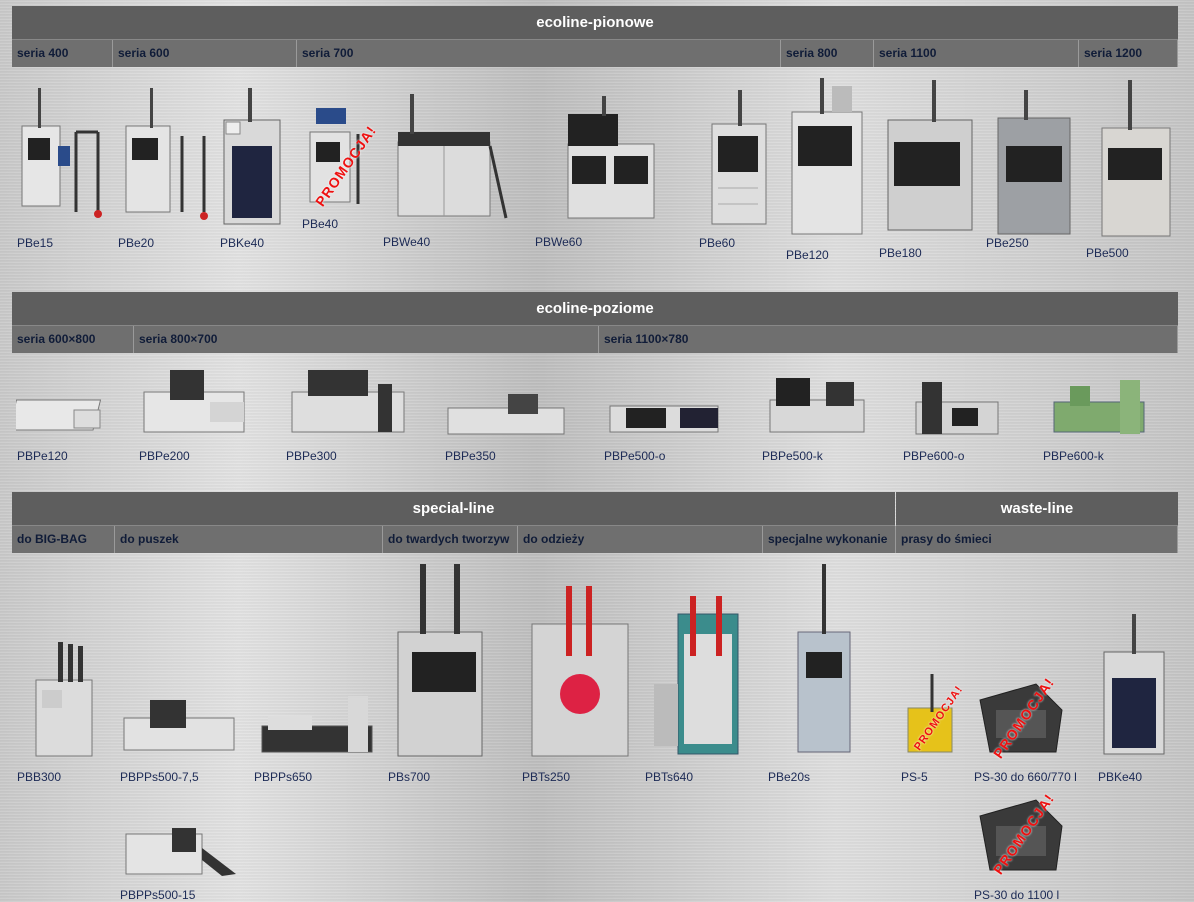  I want to click on product-label-pbe20s: PBe20s, so click(789, 777).